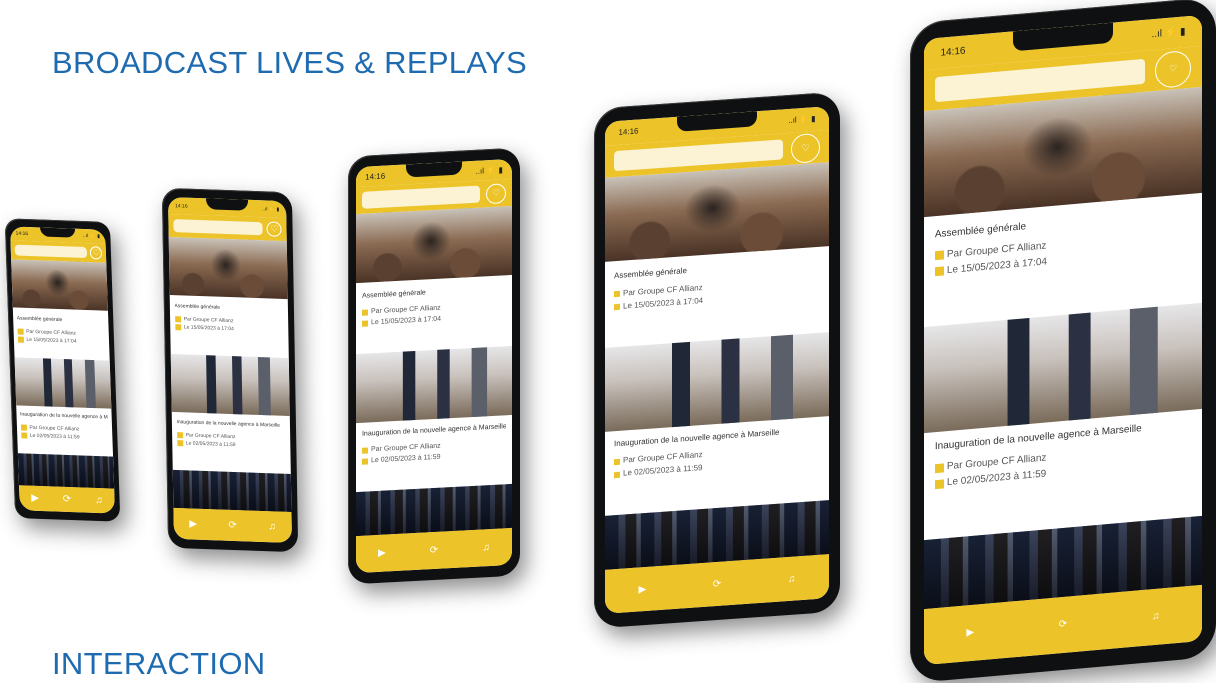 The width and height of the screenshot is (1216, 683). Describe the element at coordinates (289, 62) in the screenshot. I see `section-heading-broadcast: BROADCAST LIVES & REPLAYS` at that location.